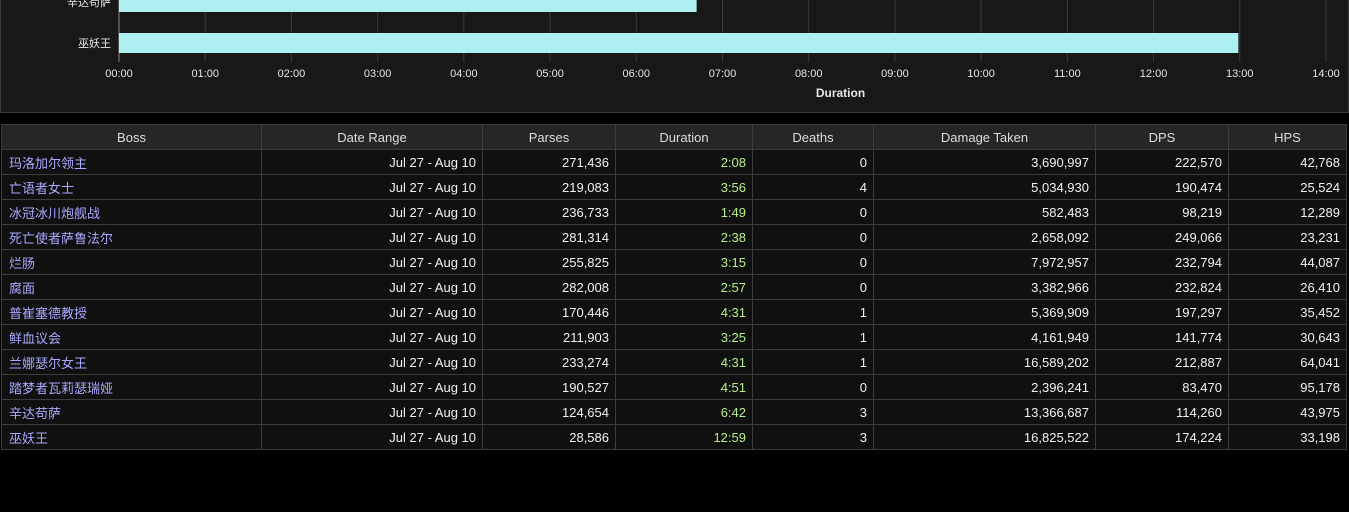 This screenshot has height=512, width=1349. Describe the element at coordinates (1287, 237) in the screenshot. I see `hps-cell: 23,231` at that location.